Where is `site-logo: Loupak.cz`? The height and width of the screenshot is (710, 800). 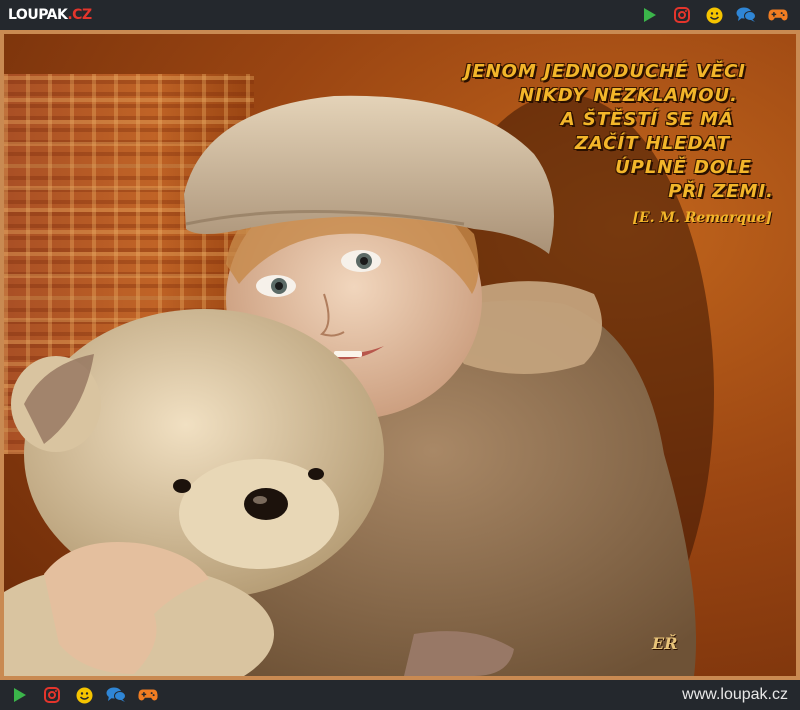 site-logo: Loupak.cz is located at coordinates (50, 15).